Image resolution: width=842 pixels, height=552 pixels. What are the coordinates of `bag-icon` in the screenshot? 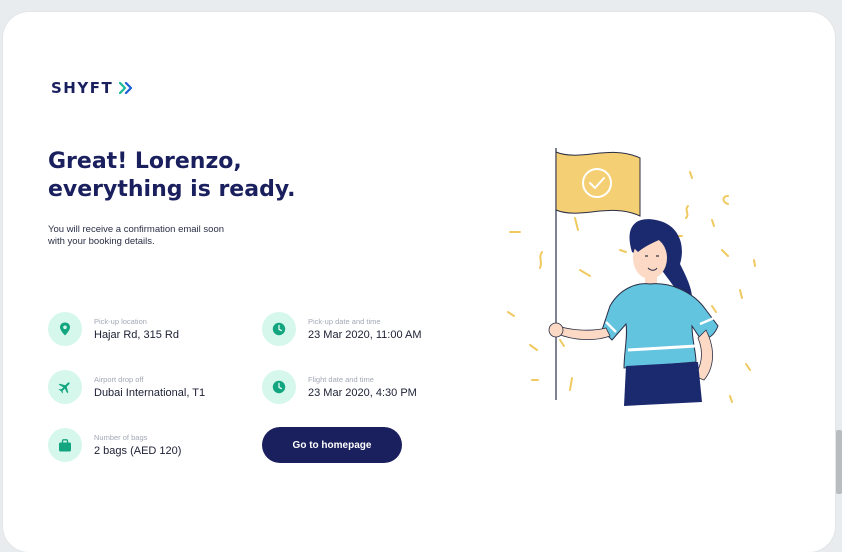 It's located at (65, 445).